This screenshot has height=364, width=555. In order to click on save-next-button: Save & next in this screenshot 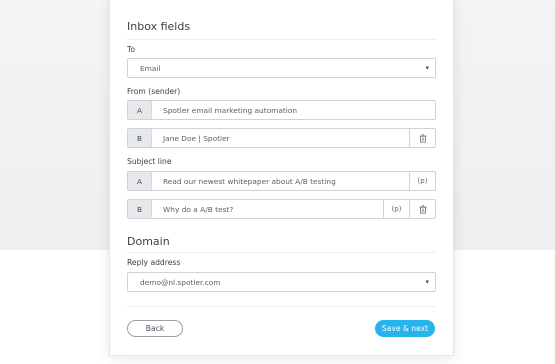, I will do `click(405, 328)`.